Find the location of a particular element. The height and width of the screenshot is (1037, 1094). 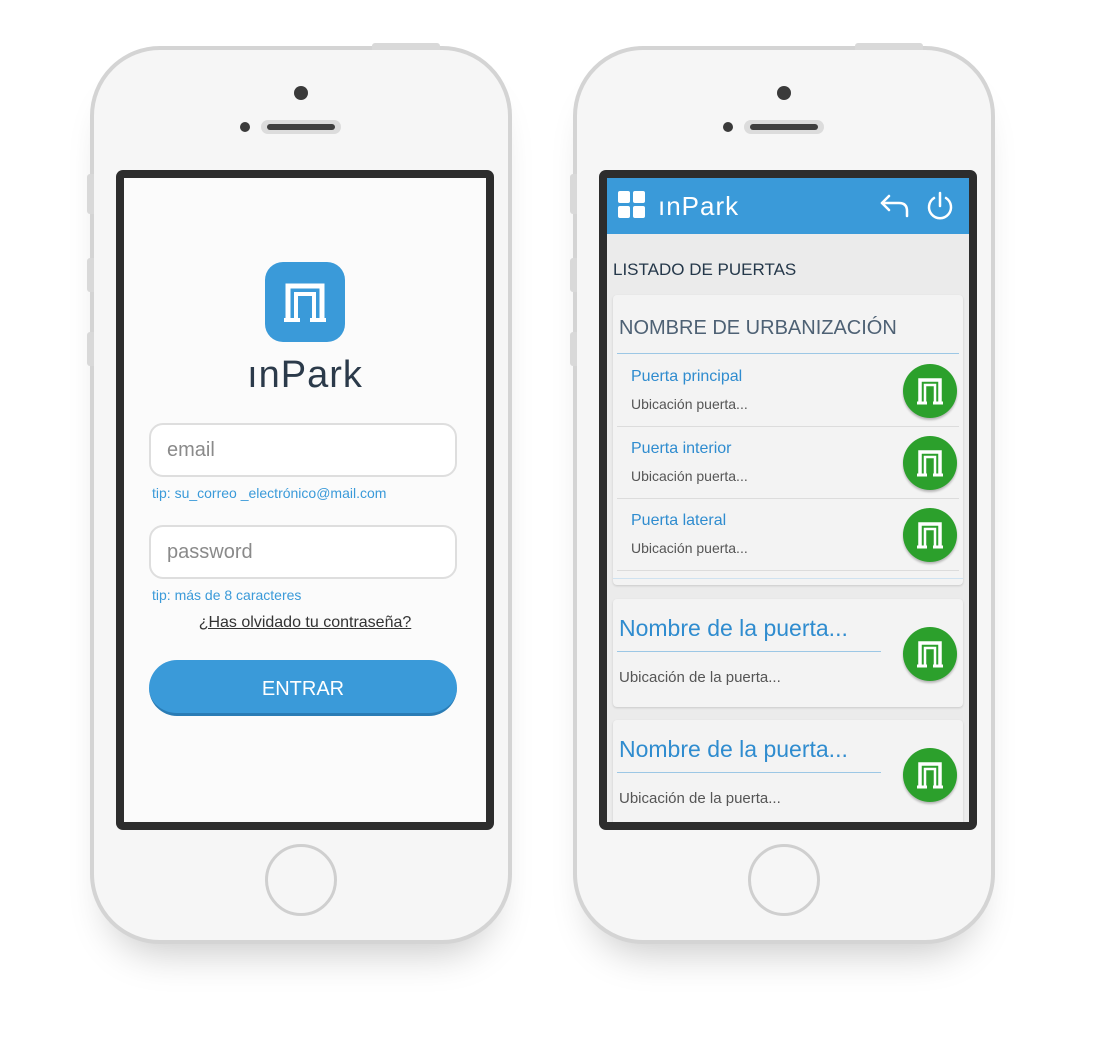

email-field is located at coordinates (303, 450).